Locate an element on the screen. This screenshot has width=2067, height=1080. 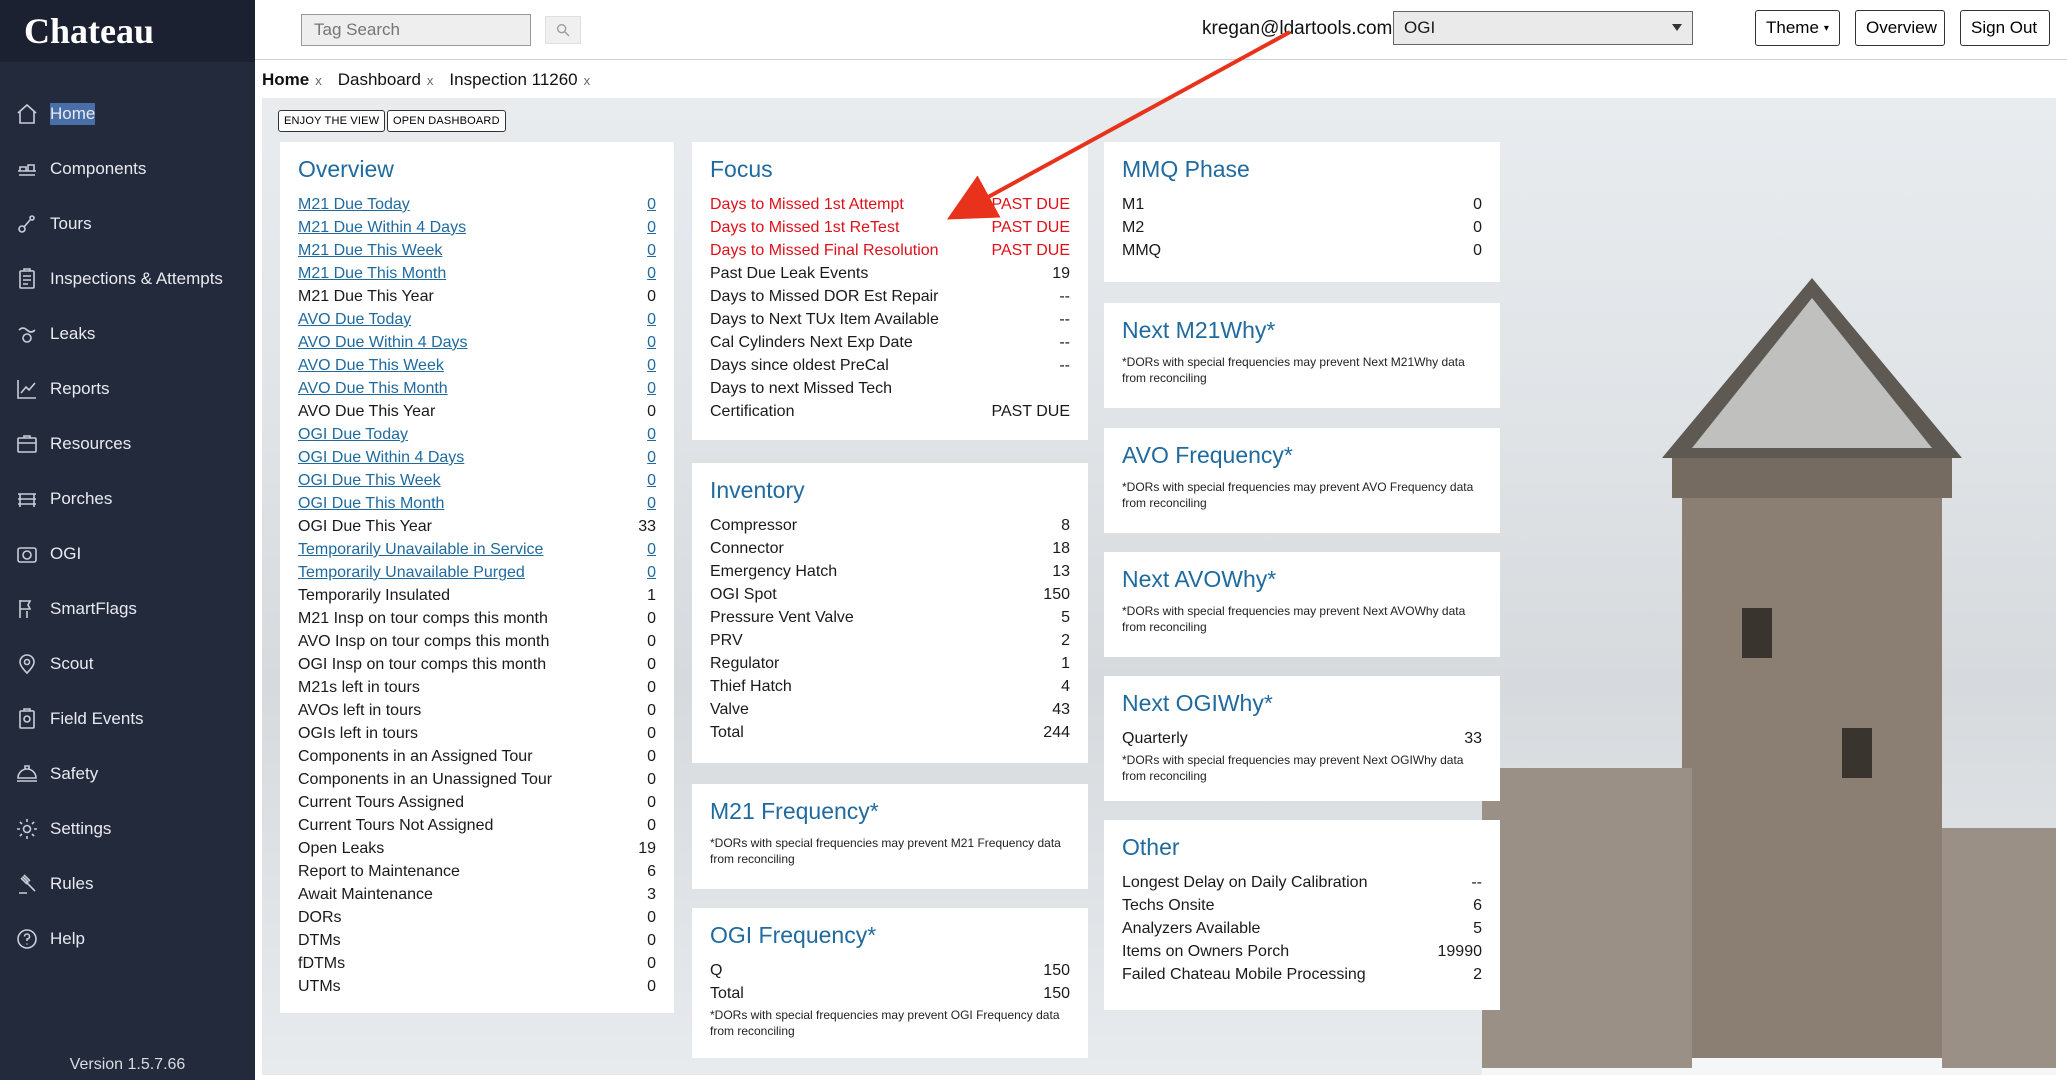
sidebar-item-label: Help is located at coordinates (67, 938).